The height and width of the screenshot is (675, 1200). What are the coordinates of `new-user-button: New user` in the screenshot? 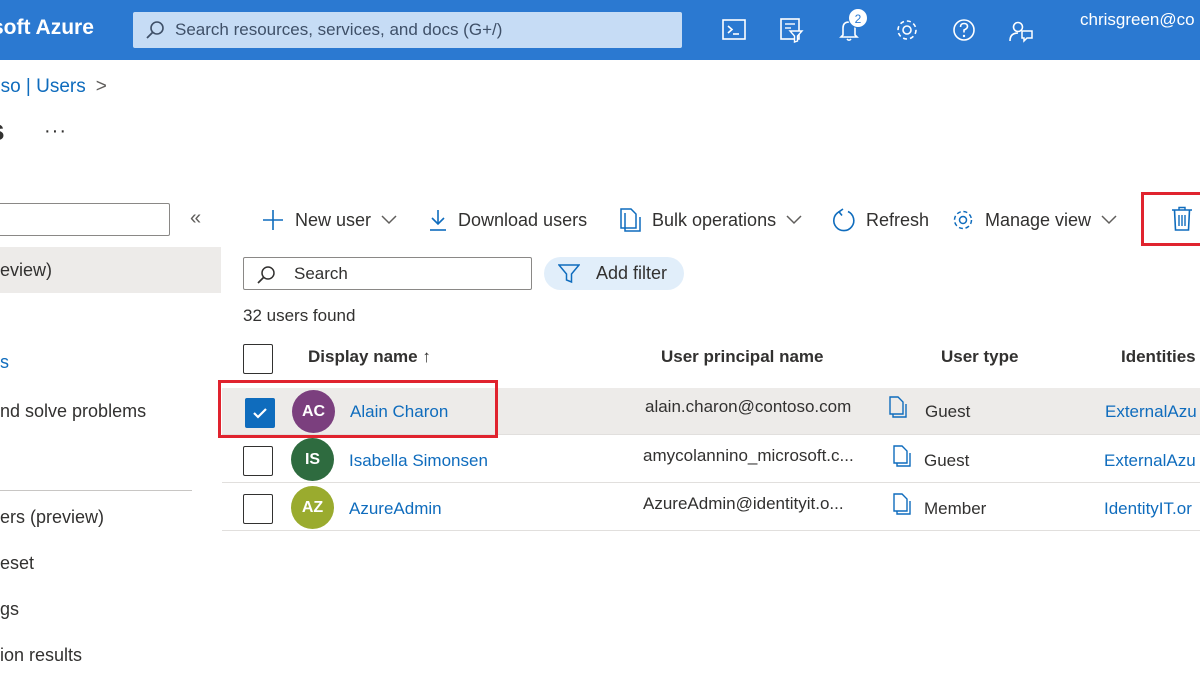 It's located at (334, 220).